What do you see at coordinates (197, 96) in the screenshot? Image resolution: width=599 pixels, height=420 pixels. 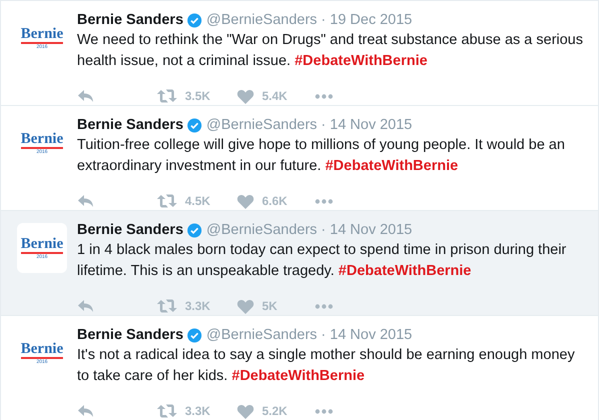 I see `retweet-button: 3.5K` at bounding box center [197, 96].